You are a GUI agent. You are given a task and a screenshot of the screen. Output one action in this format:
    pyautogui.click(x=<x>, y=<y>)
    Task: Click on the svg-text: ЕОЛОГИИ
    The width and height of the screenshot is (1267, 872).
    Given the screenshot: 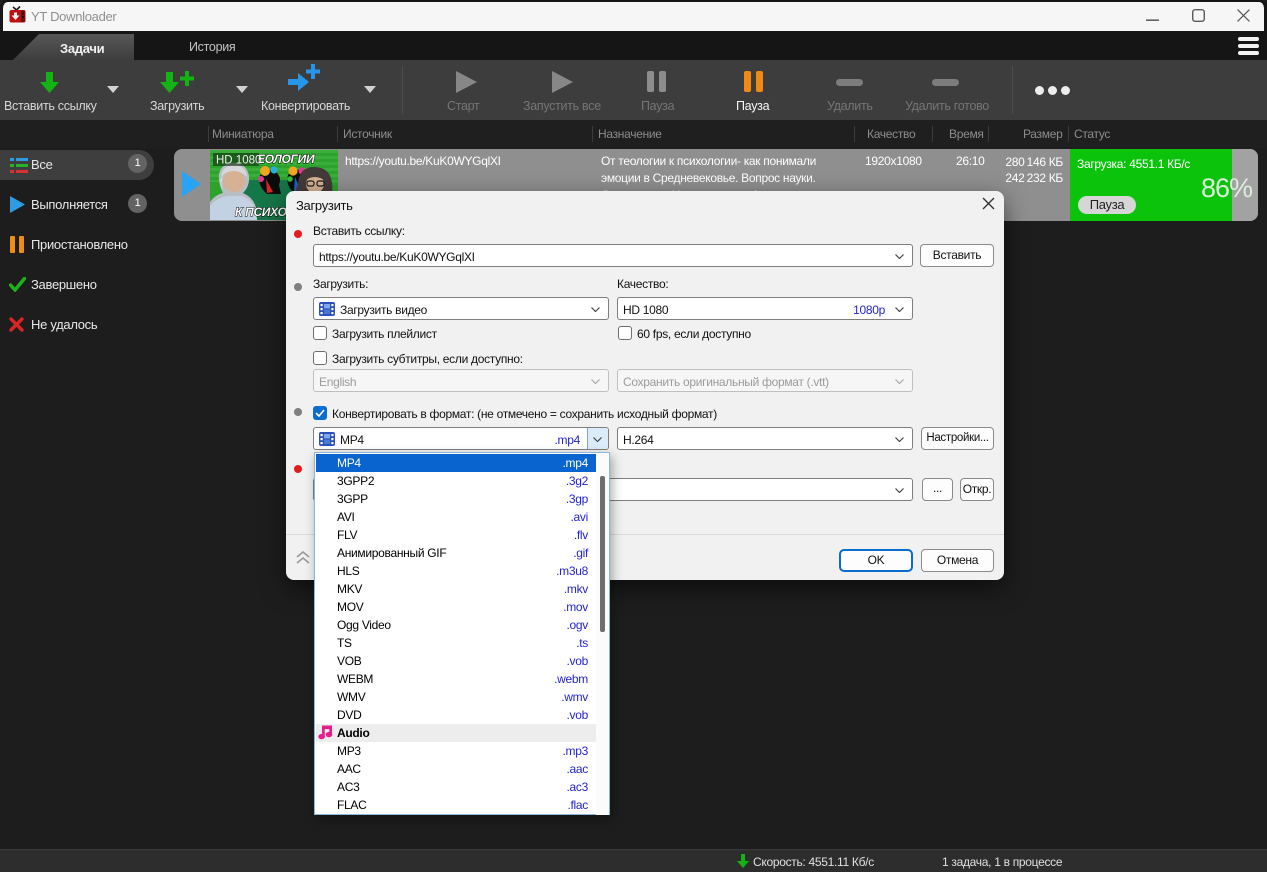 What is the action you would take?
    pyautogui.click(x=286, y=159)
    